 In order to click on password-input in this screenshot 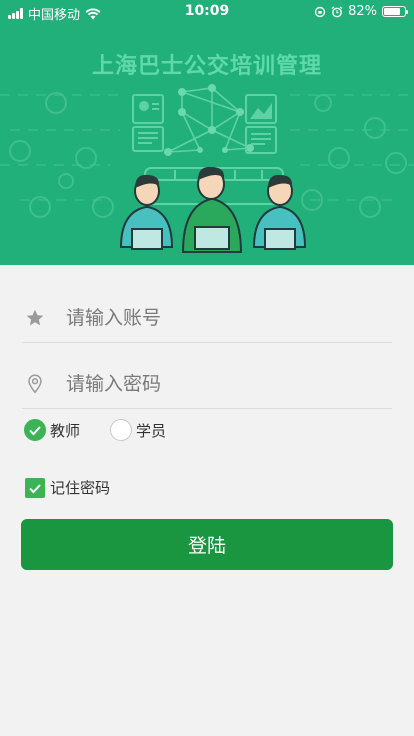, I will do `click(226, 384)`.